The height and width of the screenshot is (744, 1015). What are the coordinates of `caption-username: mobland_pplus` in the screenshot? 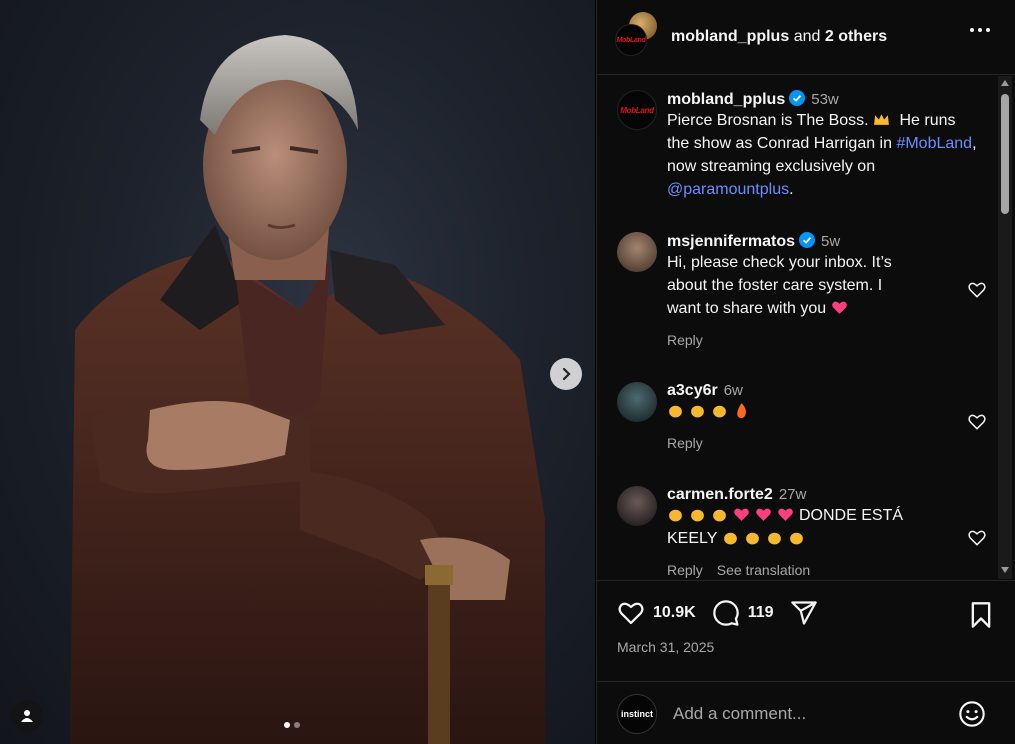 It's located at (726, 99).